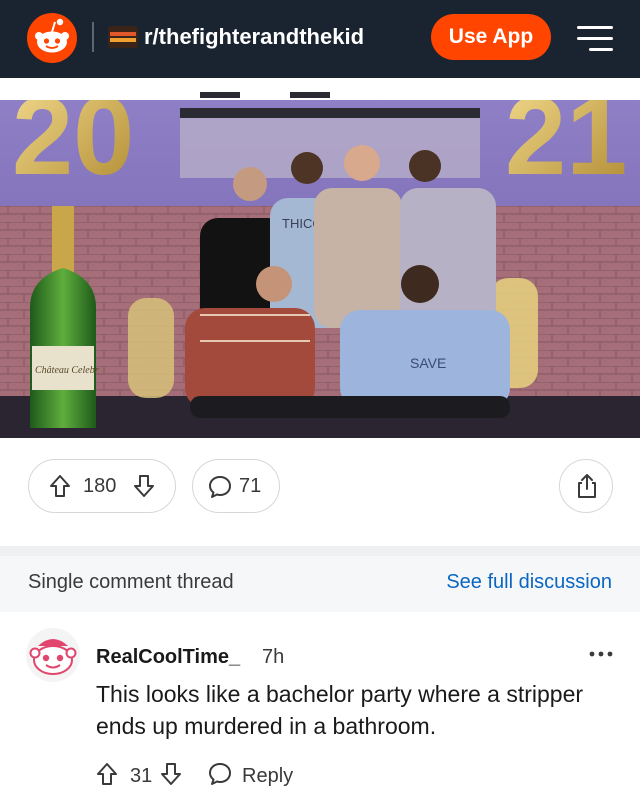 The image size is (640, 812). Describe the element at coordinates (107, 774) in the screenshot. I see `comment-upvote-icon` at that location.